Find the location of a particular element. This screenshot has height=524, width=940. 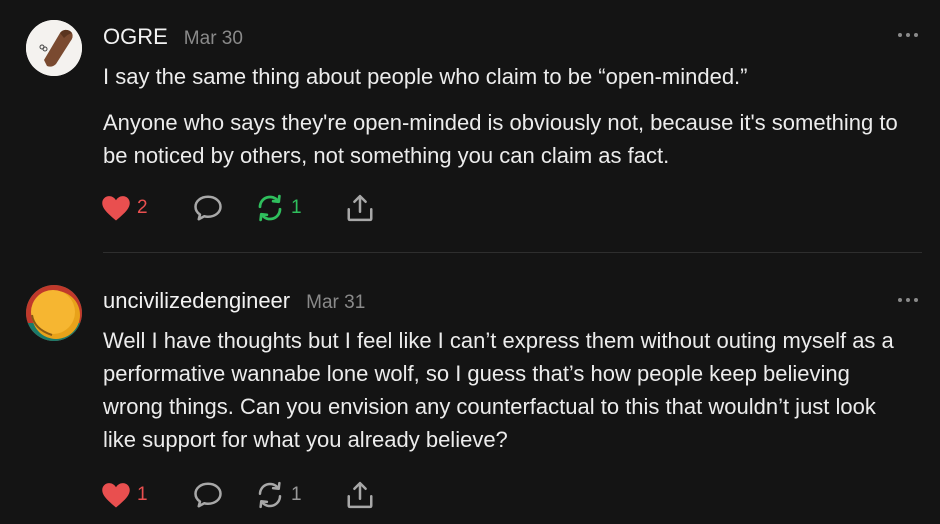

post-actions: 1 1 is located at coordinates (238, 495).